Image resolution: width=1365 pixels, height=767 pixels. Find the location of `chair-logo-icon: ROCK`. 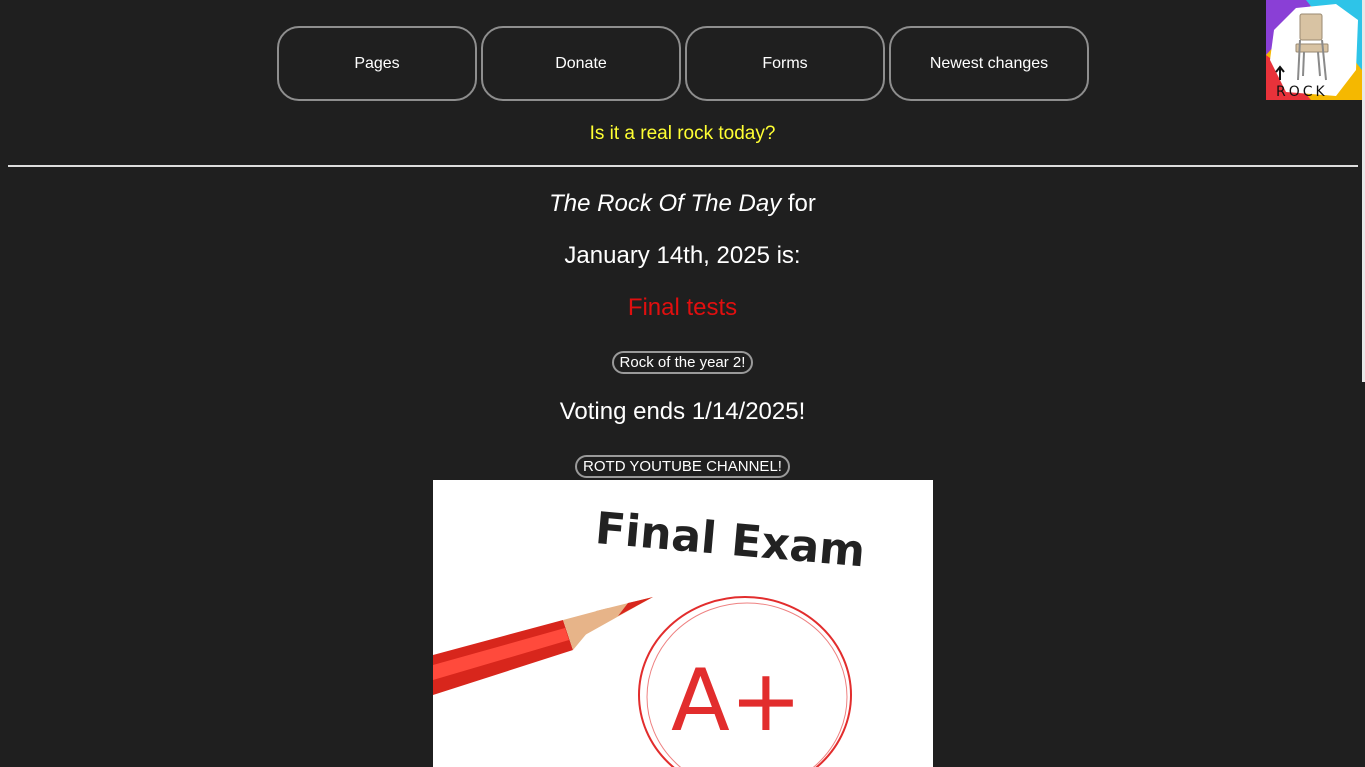

chair-logo-icon: ROCK is located at coordinates (1314, 50).